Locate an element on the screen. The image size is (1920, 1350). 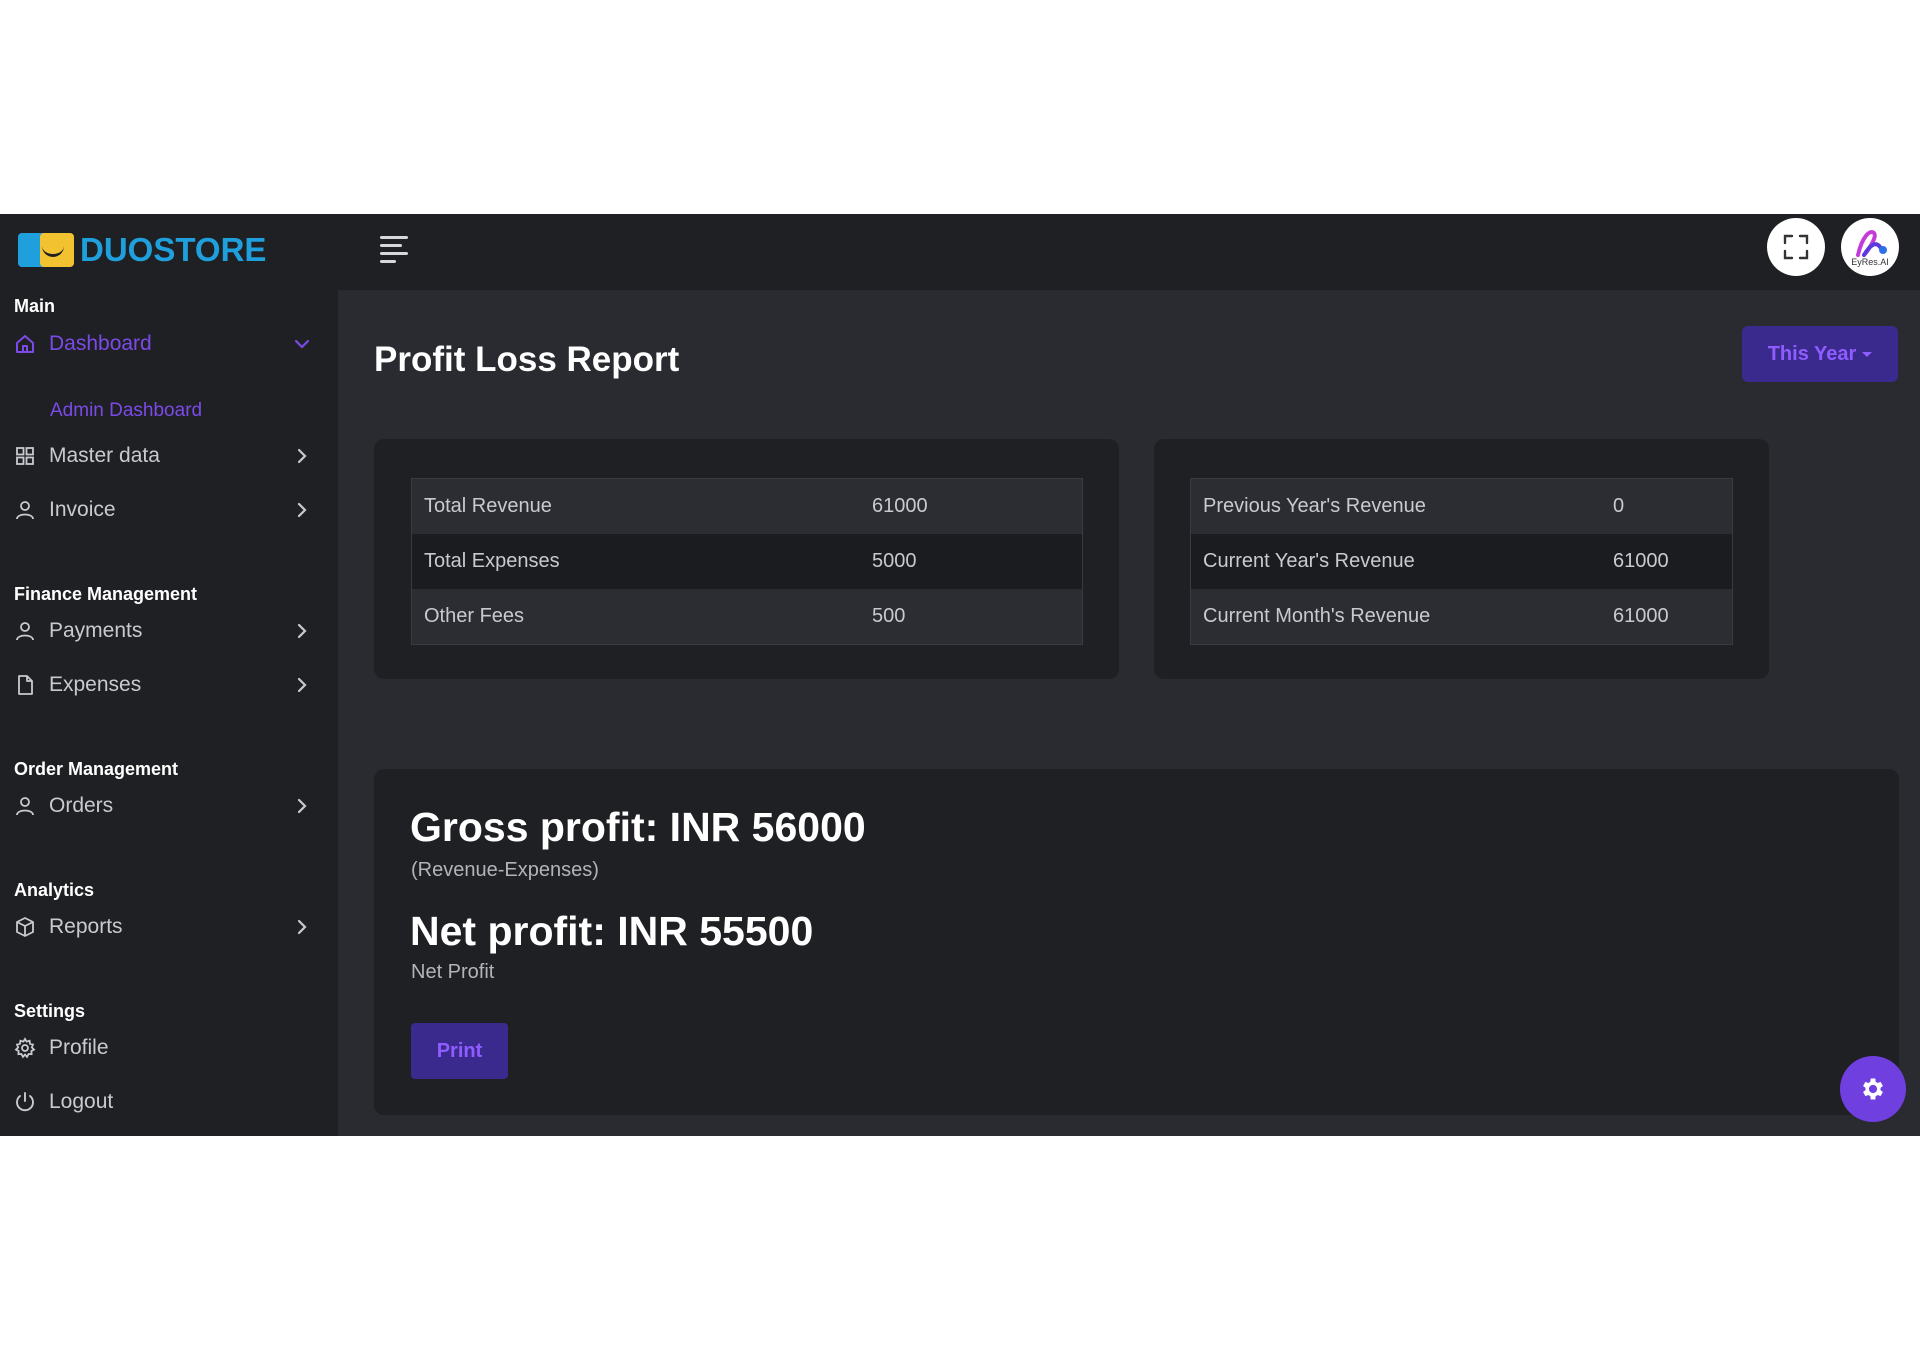
sidebar-item-expenses: Expenses is located at coordinates (169, 685).